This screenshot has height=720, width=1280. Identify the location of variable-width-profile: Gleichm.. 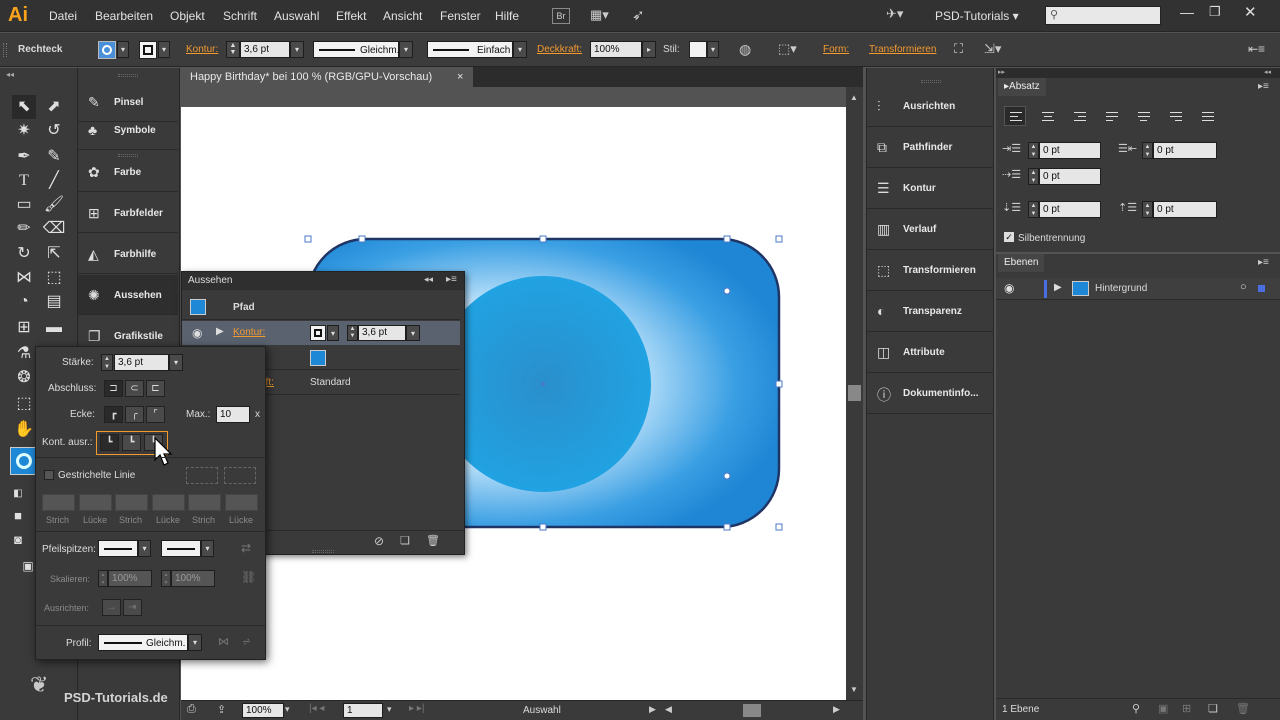
(356, 49).